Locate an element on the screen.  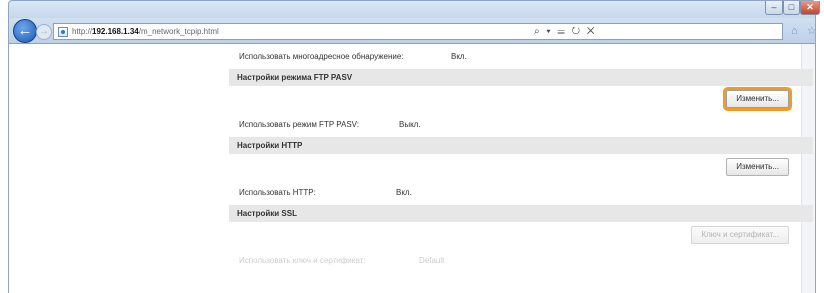
url-host: 192.168.1.34 is located at coordinates (115, 31).